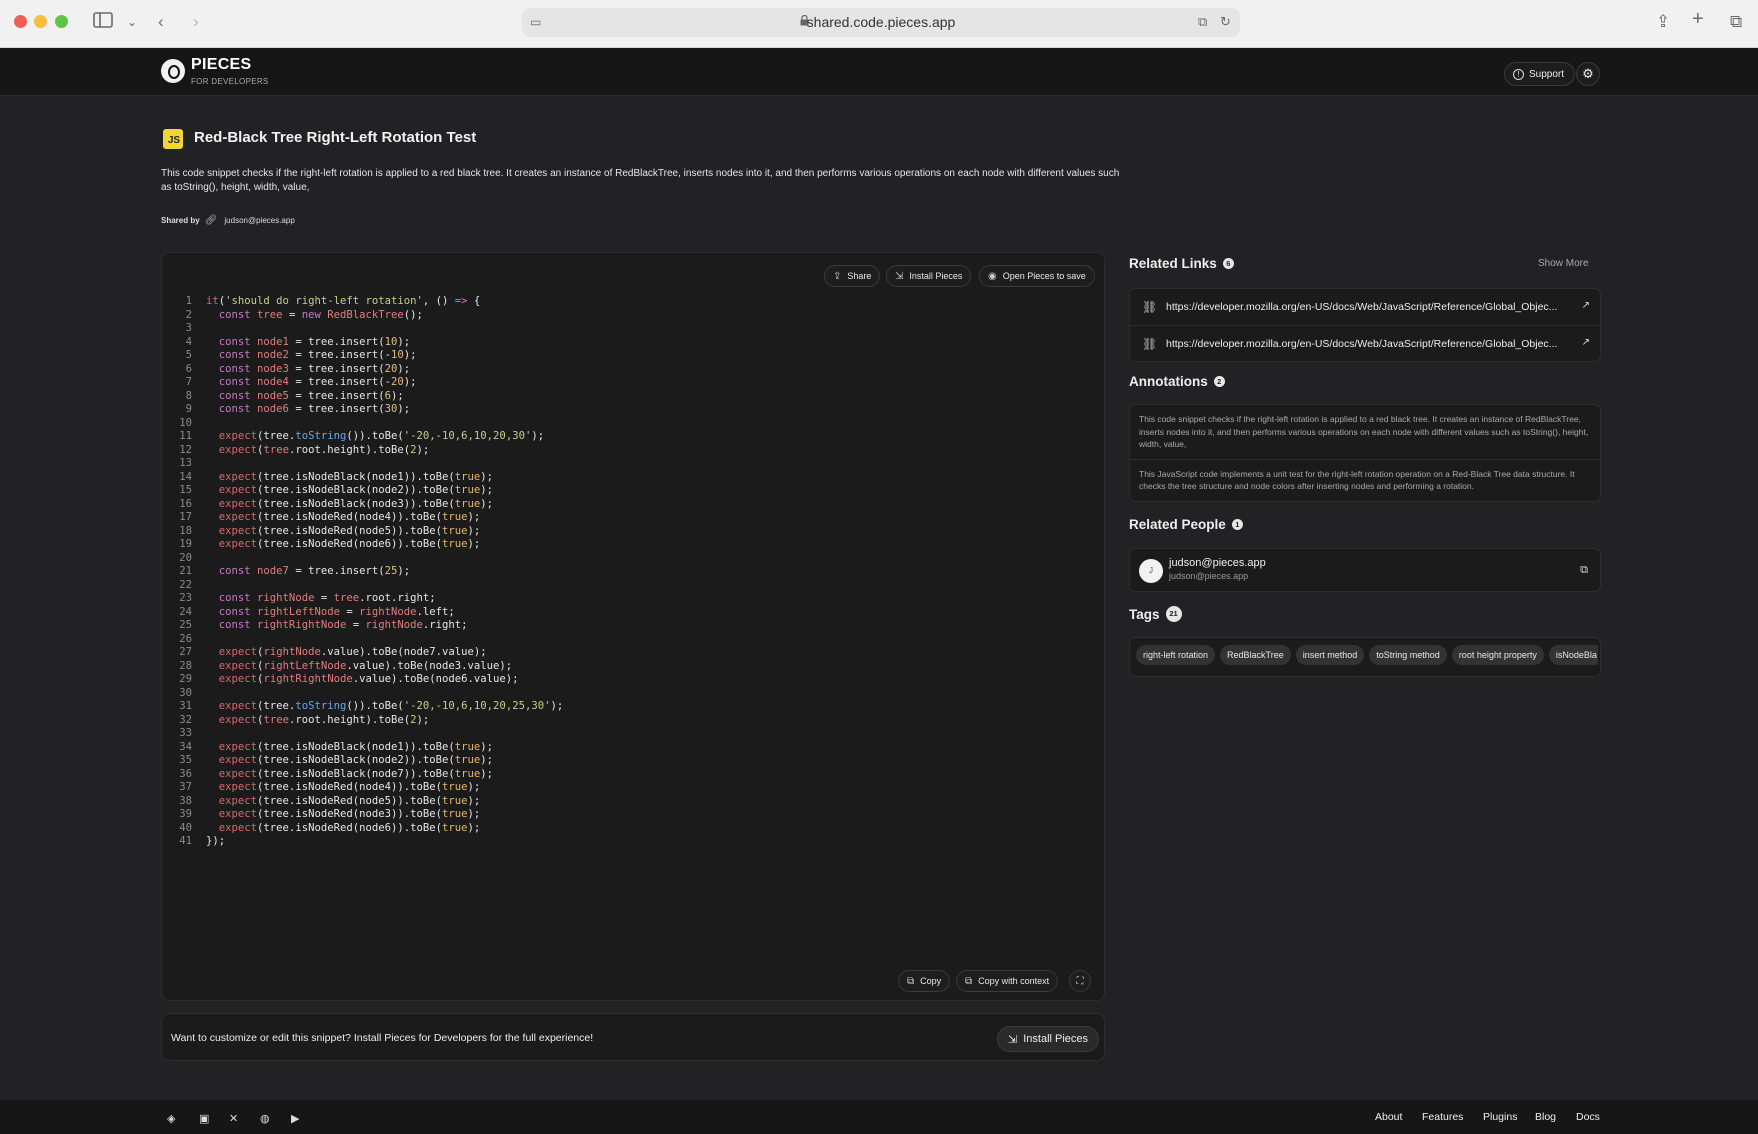  Describe the element at coordinates (367, 316) in the screenshot. I see `code-line: 2 const tree = new RedBlackTree();` at that location.